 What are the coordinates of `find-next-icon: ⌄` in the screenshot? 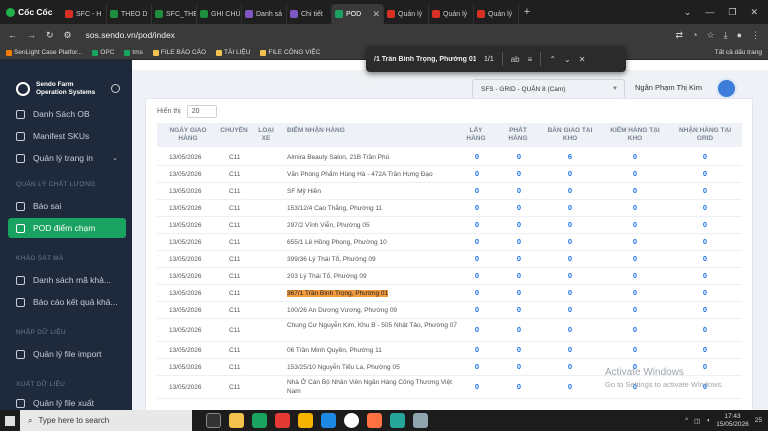 It's located at (567, 59).